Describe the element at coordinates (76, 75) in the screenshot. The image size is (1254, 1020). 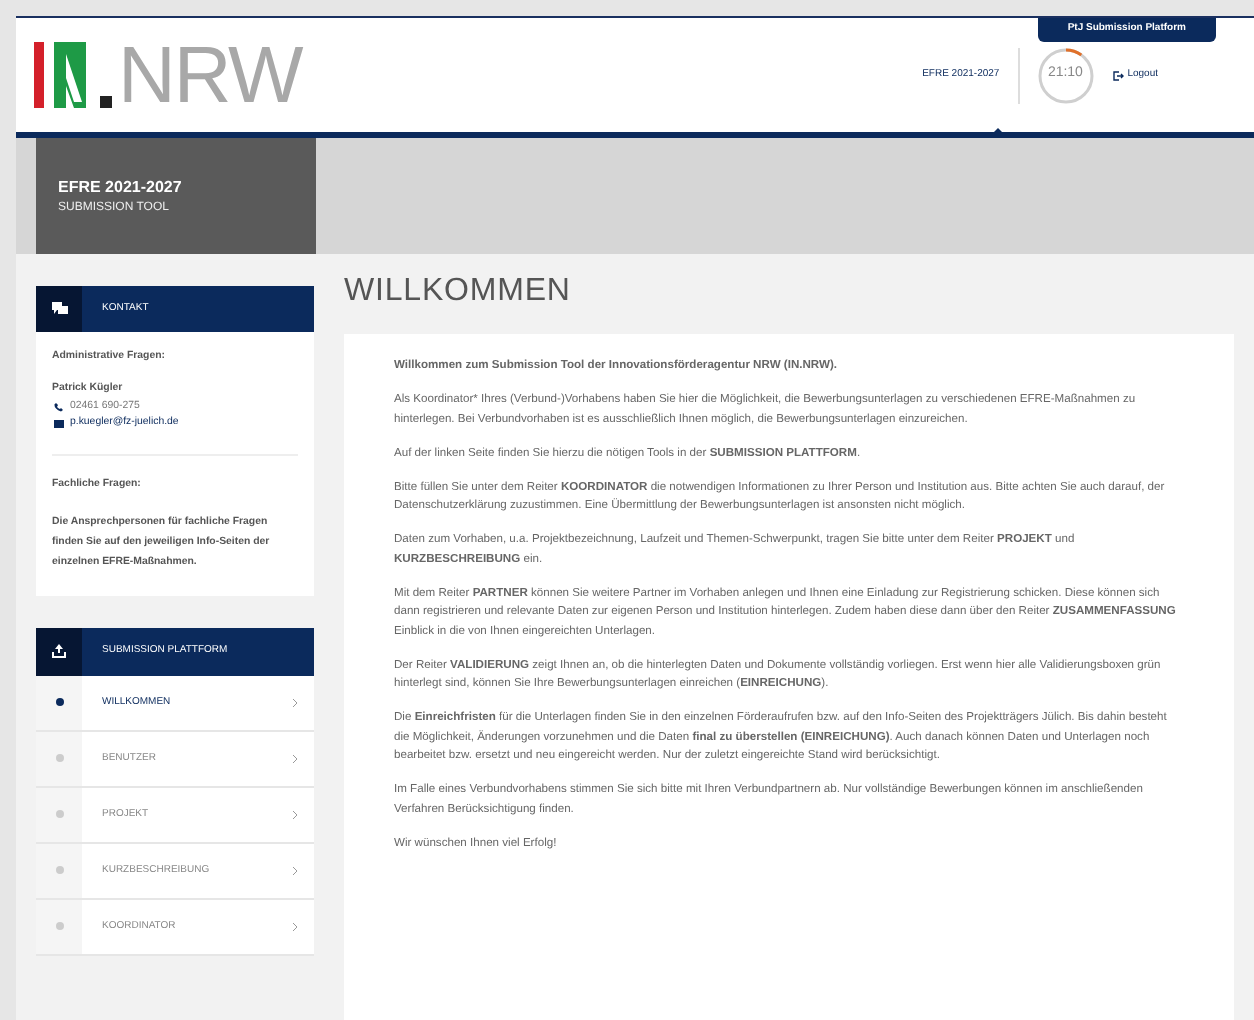
I see `logo-icon` at that location.